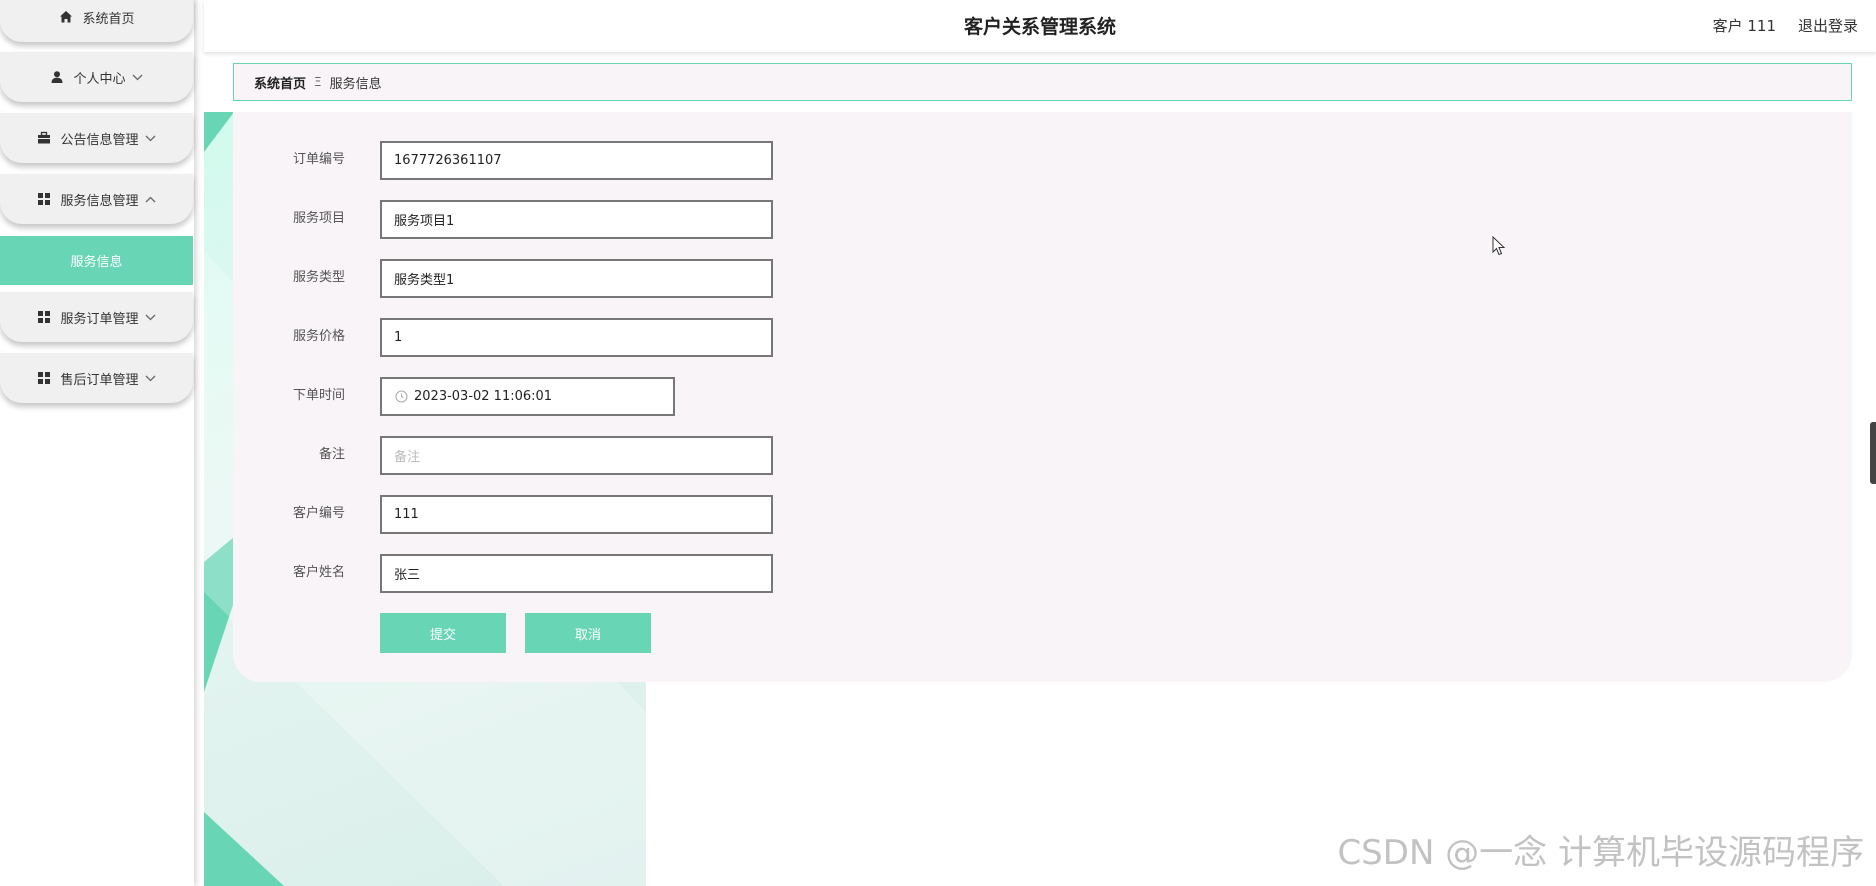 The width and height of the screenshot is (1876, 886). I want to click on home-icon, so click(66, 17).